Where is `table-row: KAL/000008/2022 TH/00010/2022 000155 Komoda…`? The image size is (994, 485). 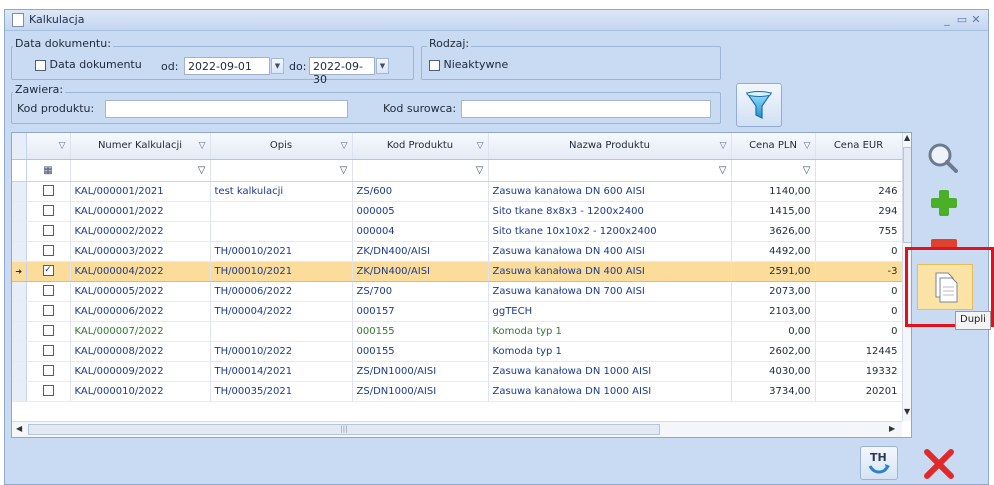 table-row: KAL/000008/2022 TH/00010/2022 000155 Komoda… is located at coordinates (457, 351).